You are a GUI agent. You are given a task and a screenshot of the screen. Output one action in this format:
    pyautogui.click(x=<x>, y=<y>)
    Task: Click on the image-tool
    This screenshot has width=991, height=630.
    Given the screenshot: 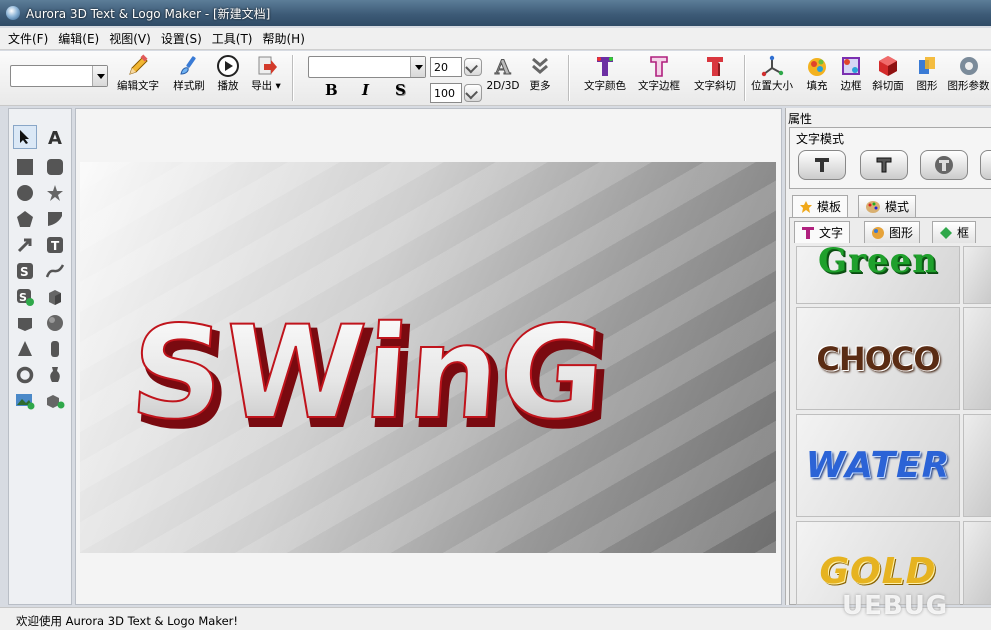 What is the action you would take?
    pyautogui.click(x=25, y=401)
    